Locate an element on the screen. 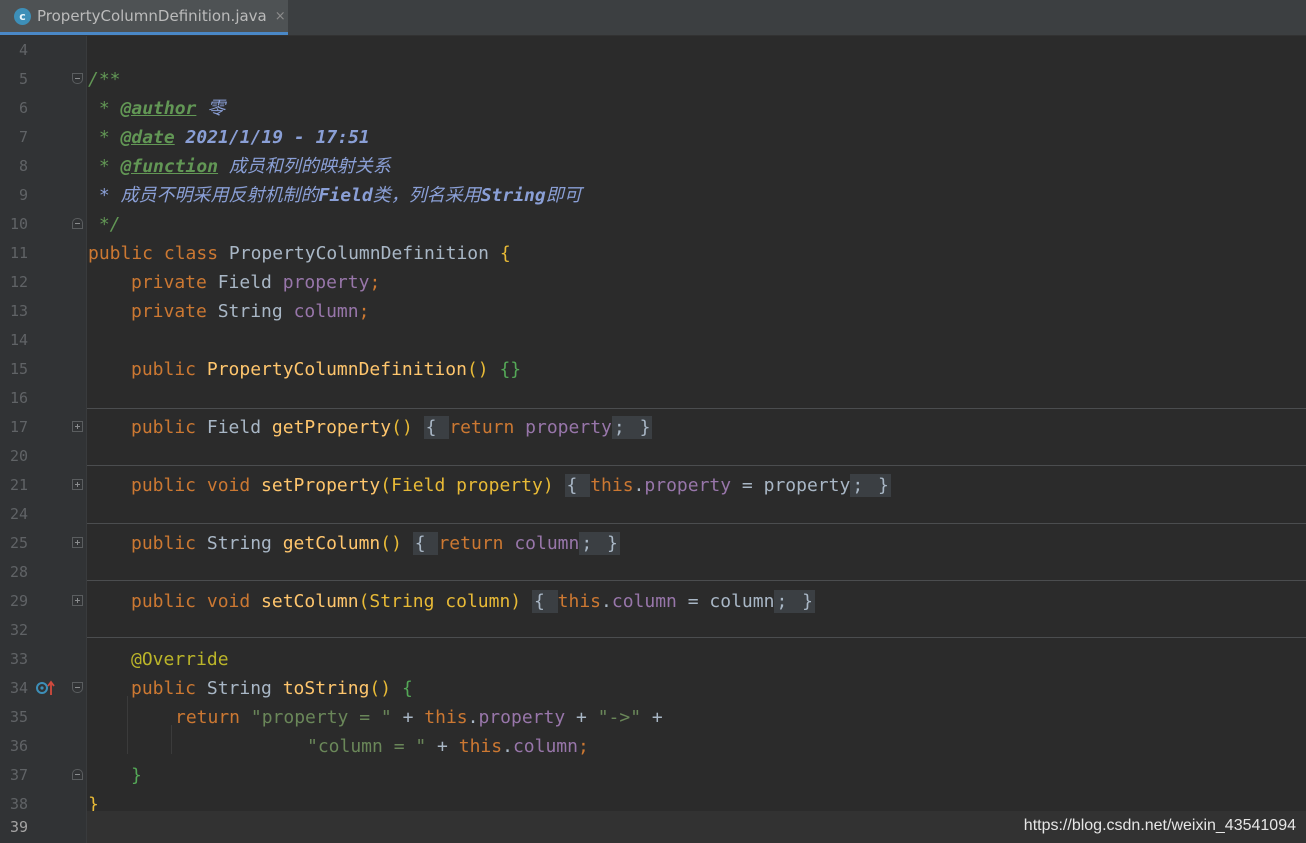 Image resolution: width=1306 pixels, height=843 pixels. line-number: 29 is located at coordinates (18, 601).